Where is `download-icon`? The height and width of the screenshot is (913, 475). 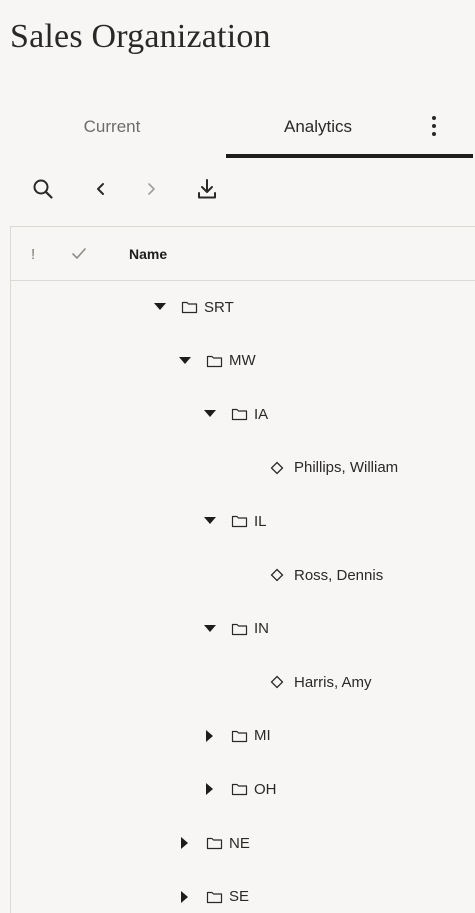
download-icon is located at coordinates (207, 189).